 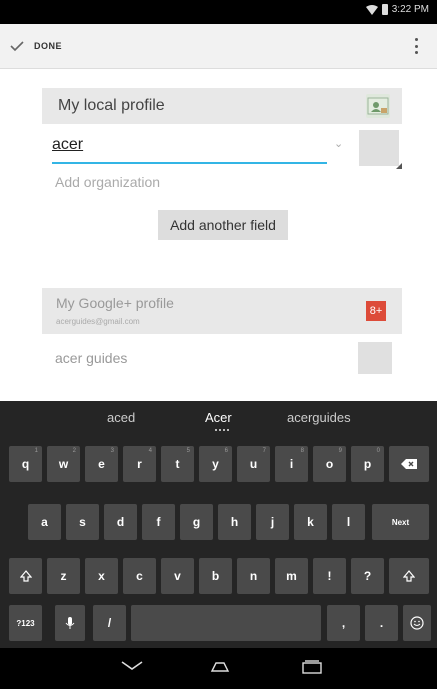 I want to click on key-d: d, so click(x=120, y=522).